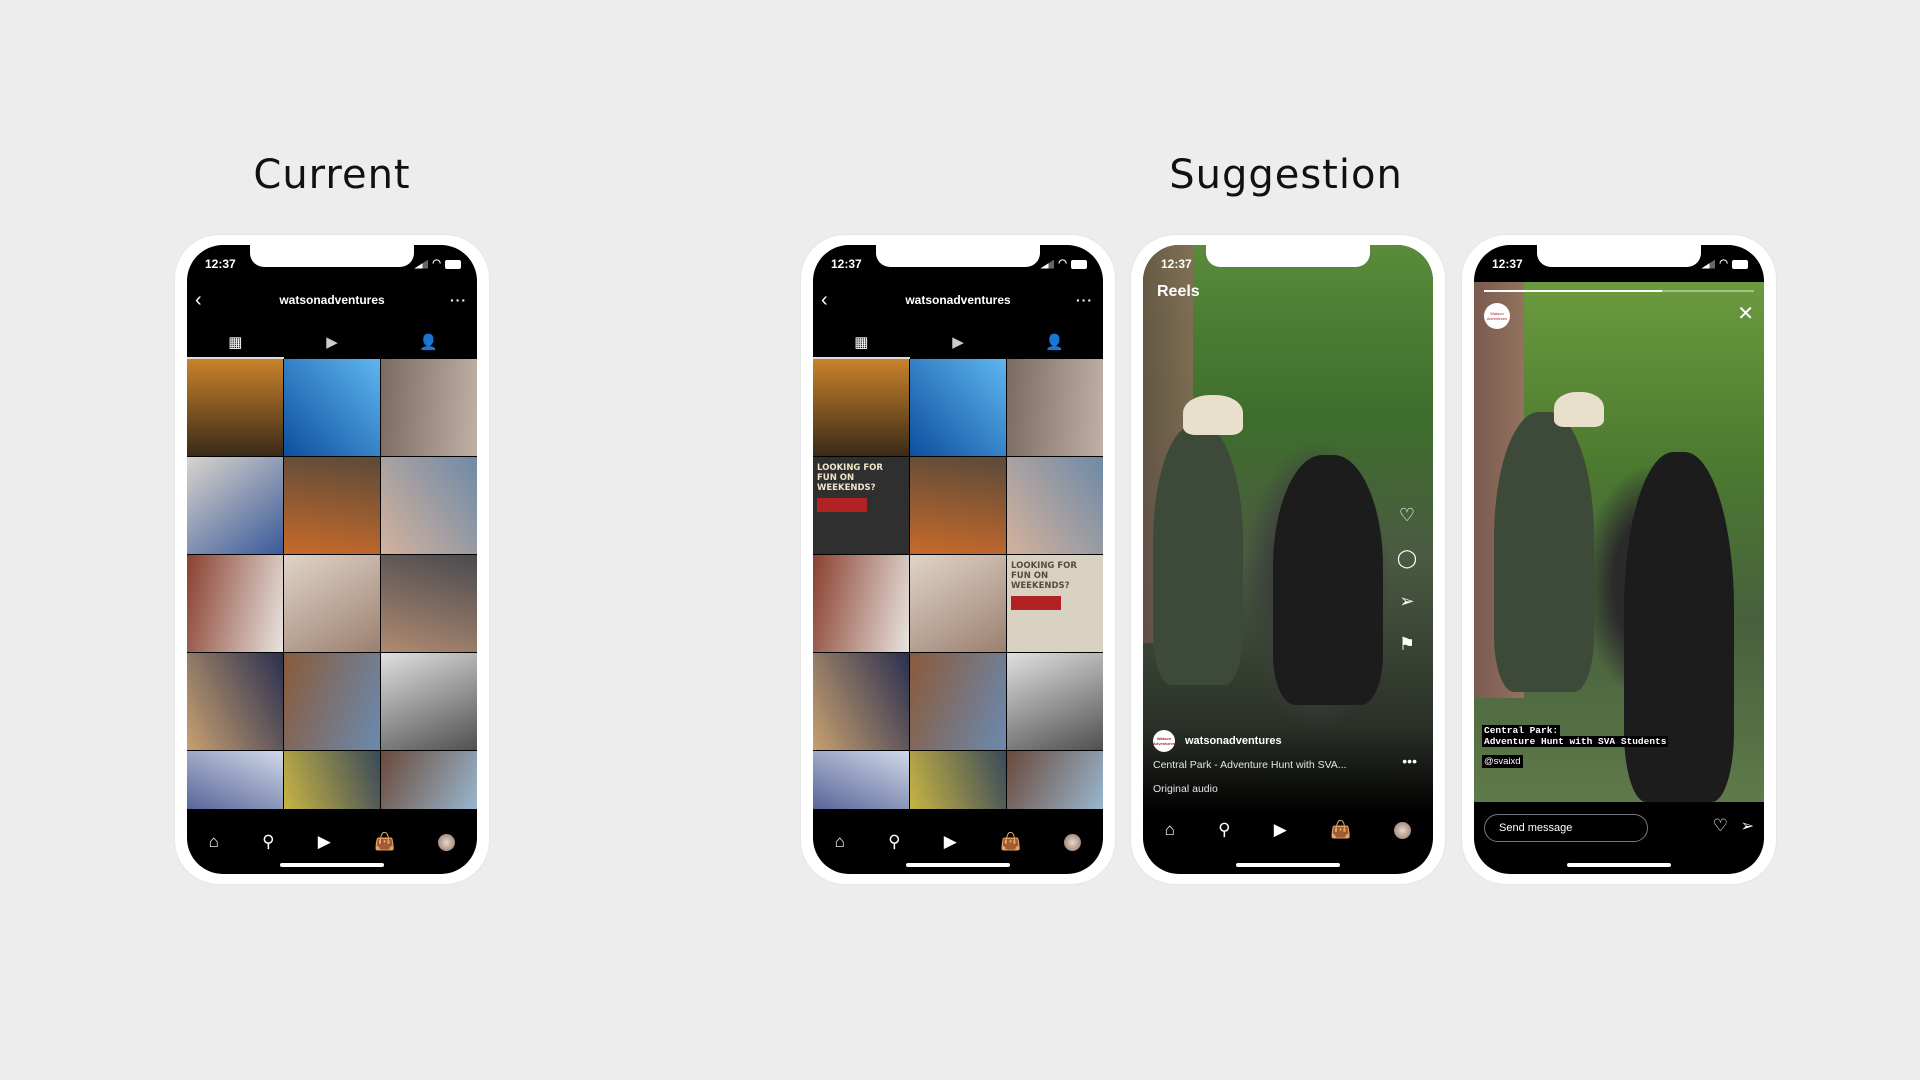 The width and height of the screenshot is (1920, 1080). I want to click on reels-label: Reels, so click(1178, 291).